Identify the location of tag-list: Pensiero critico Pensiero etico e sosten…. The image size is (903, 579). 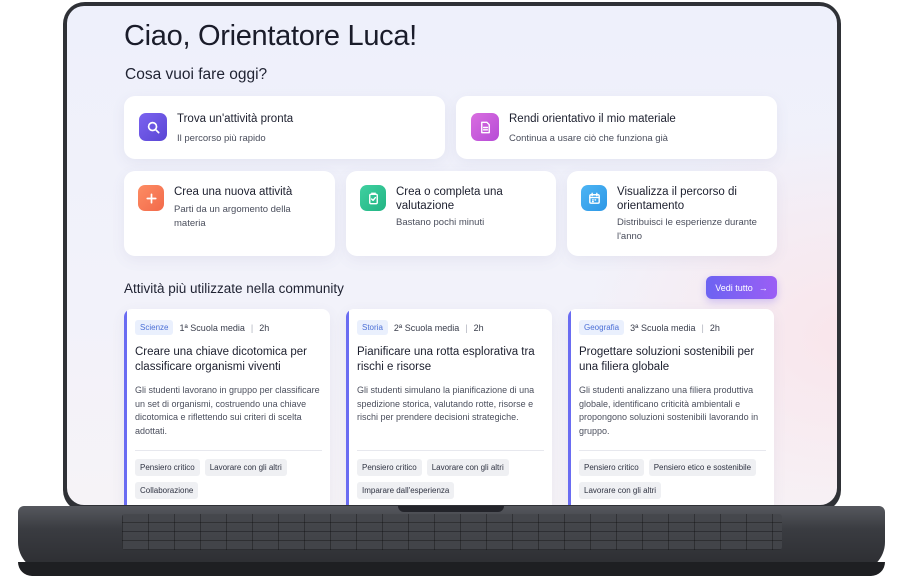
(674, 479).